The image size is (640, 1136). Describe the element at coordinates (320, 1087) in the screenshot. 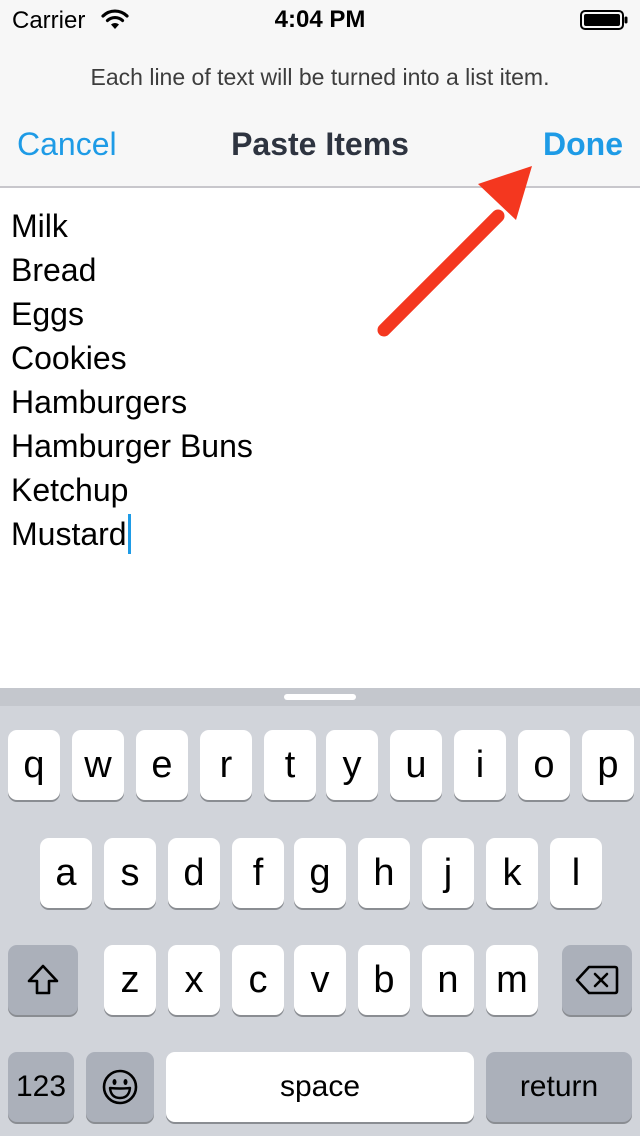

I see `space-key: space` at that location.